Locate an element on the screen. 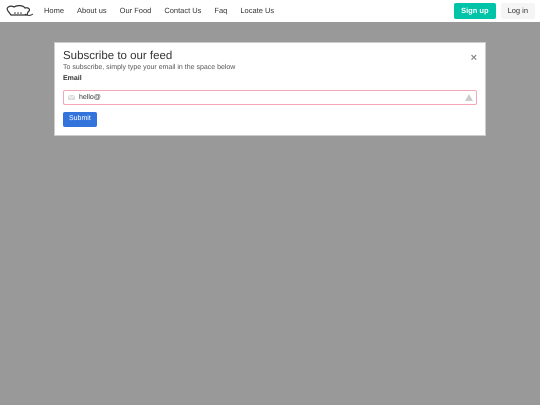  modal-title: Subscribe to our feed is located at coordinates (118, 56).